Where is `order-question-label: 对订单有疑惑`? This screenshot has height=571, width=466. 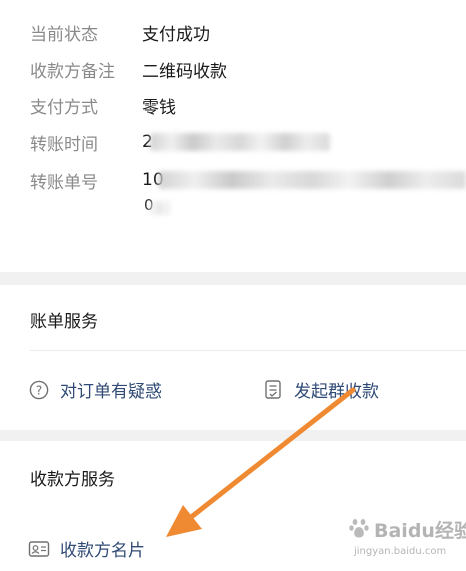
order-question-label: 对订单有疑惑 is located at coordinates (111, 392).